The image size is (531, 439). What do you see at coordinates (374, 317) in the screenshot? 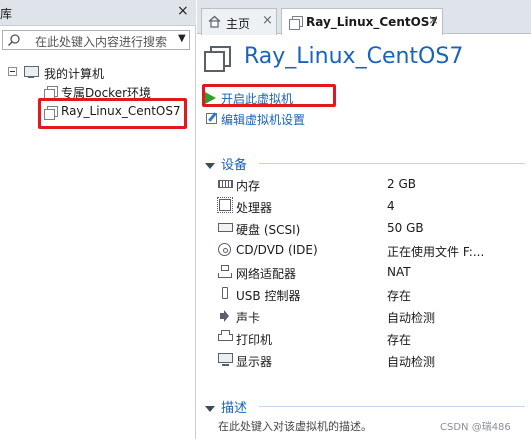
I see `device-row-sound-card: 声卡 自动检测` at bounding box center [374, 317].